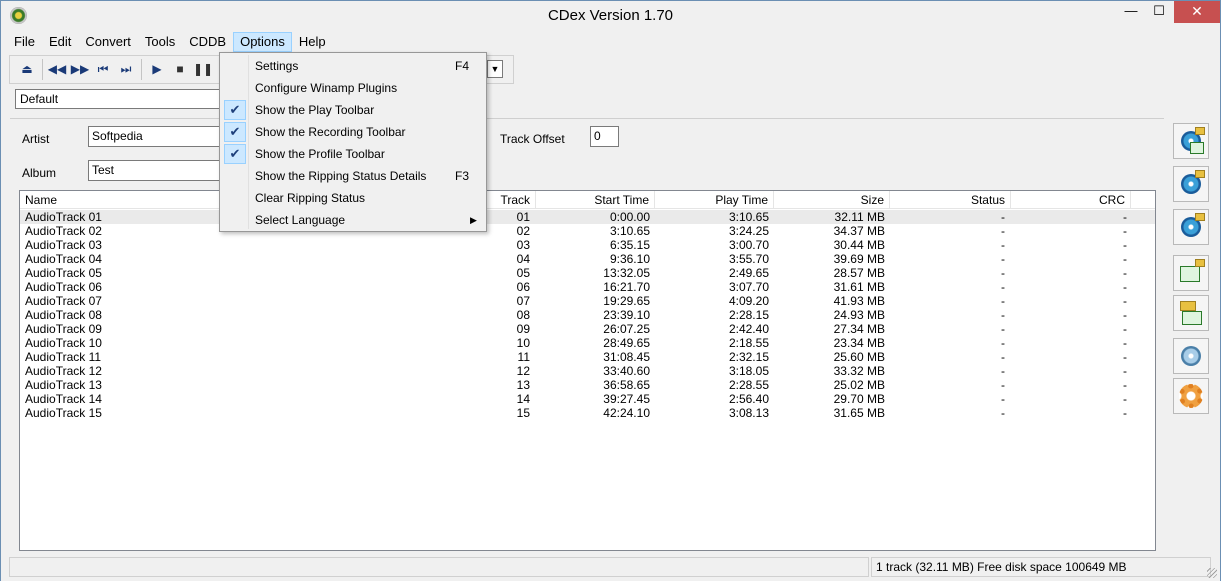 The height and width of the screenshot is (581, 1221). I want to click on menu-cddb: CDDB, so click(207, 42).